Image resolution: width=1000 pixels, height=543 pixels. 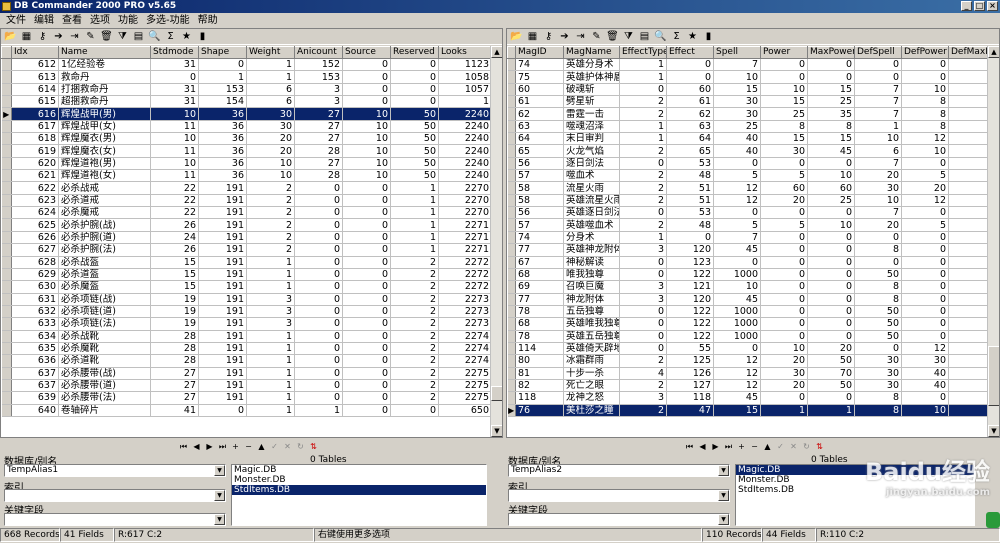 I want to click on table-cell: 632, so click(x=35, y=312).